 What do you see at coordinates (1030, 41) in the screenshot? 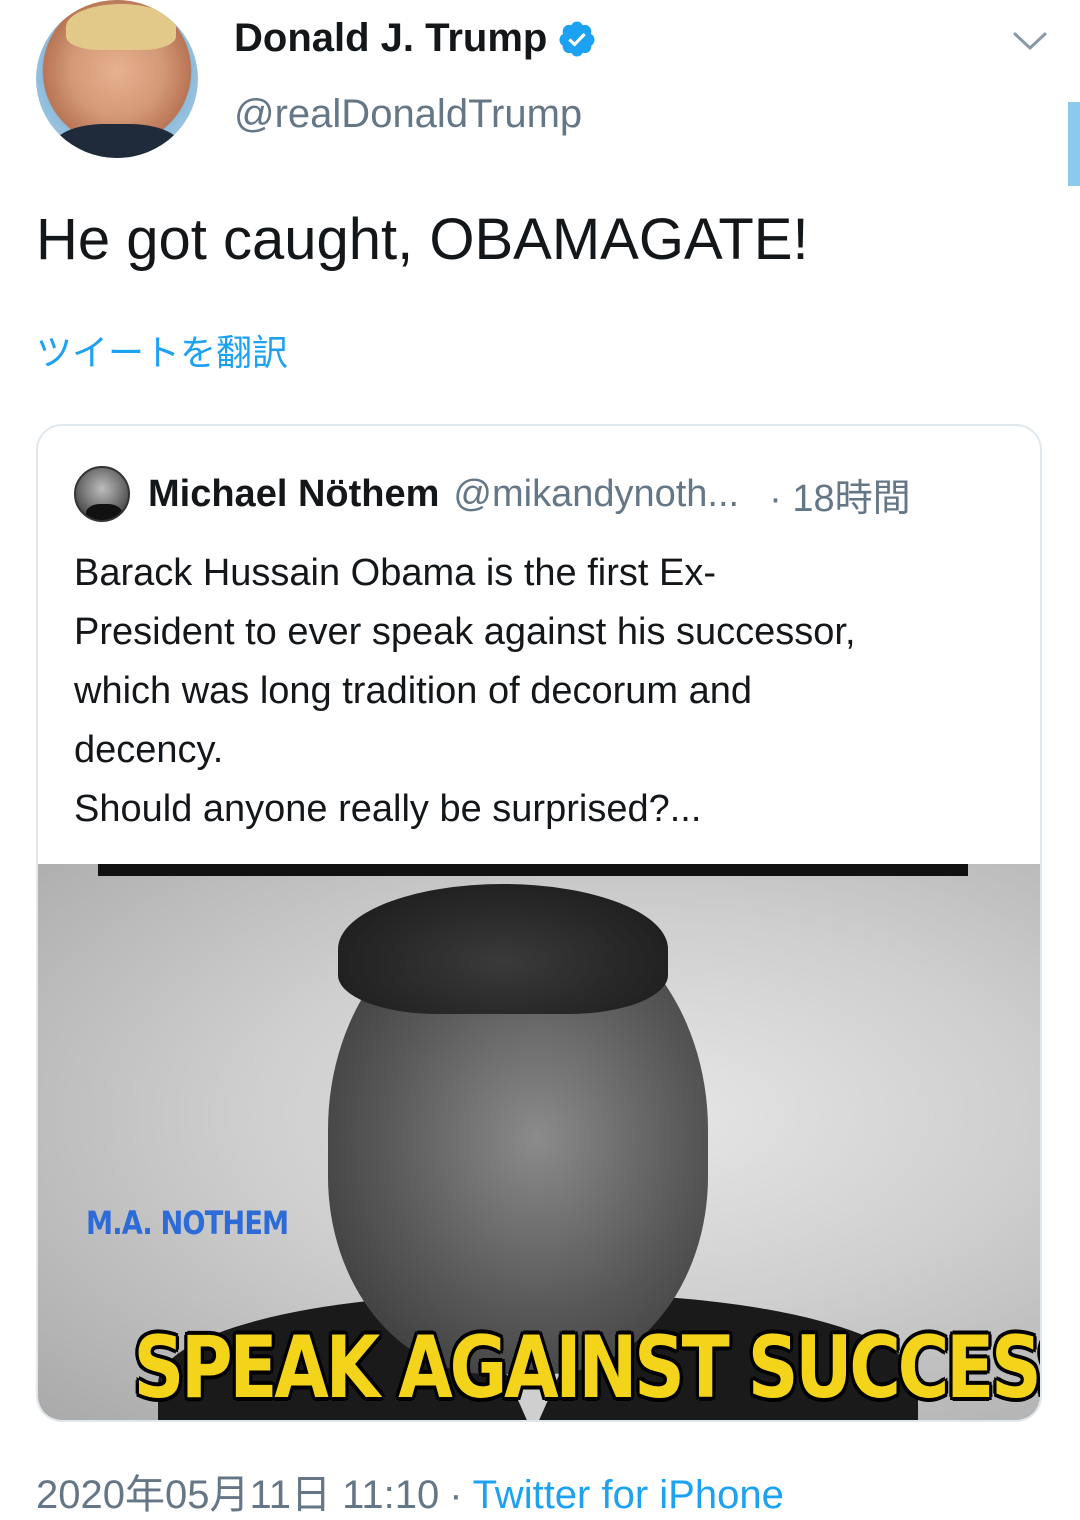
I see `chevron-down-icon` at bounding box center [1030, 41].